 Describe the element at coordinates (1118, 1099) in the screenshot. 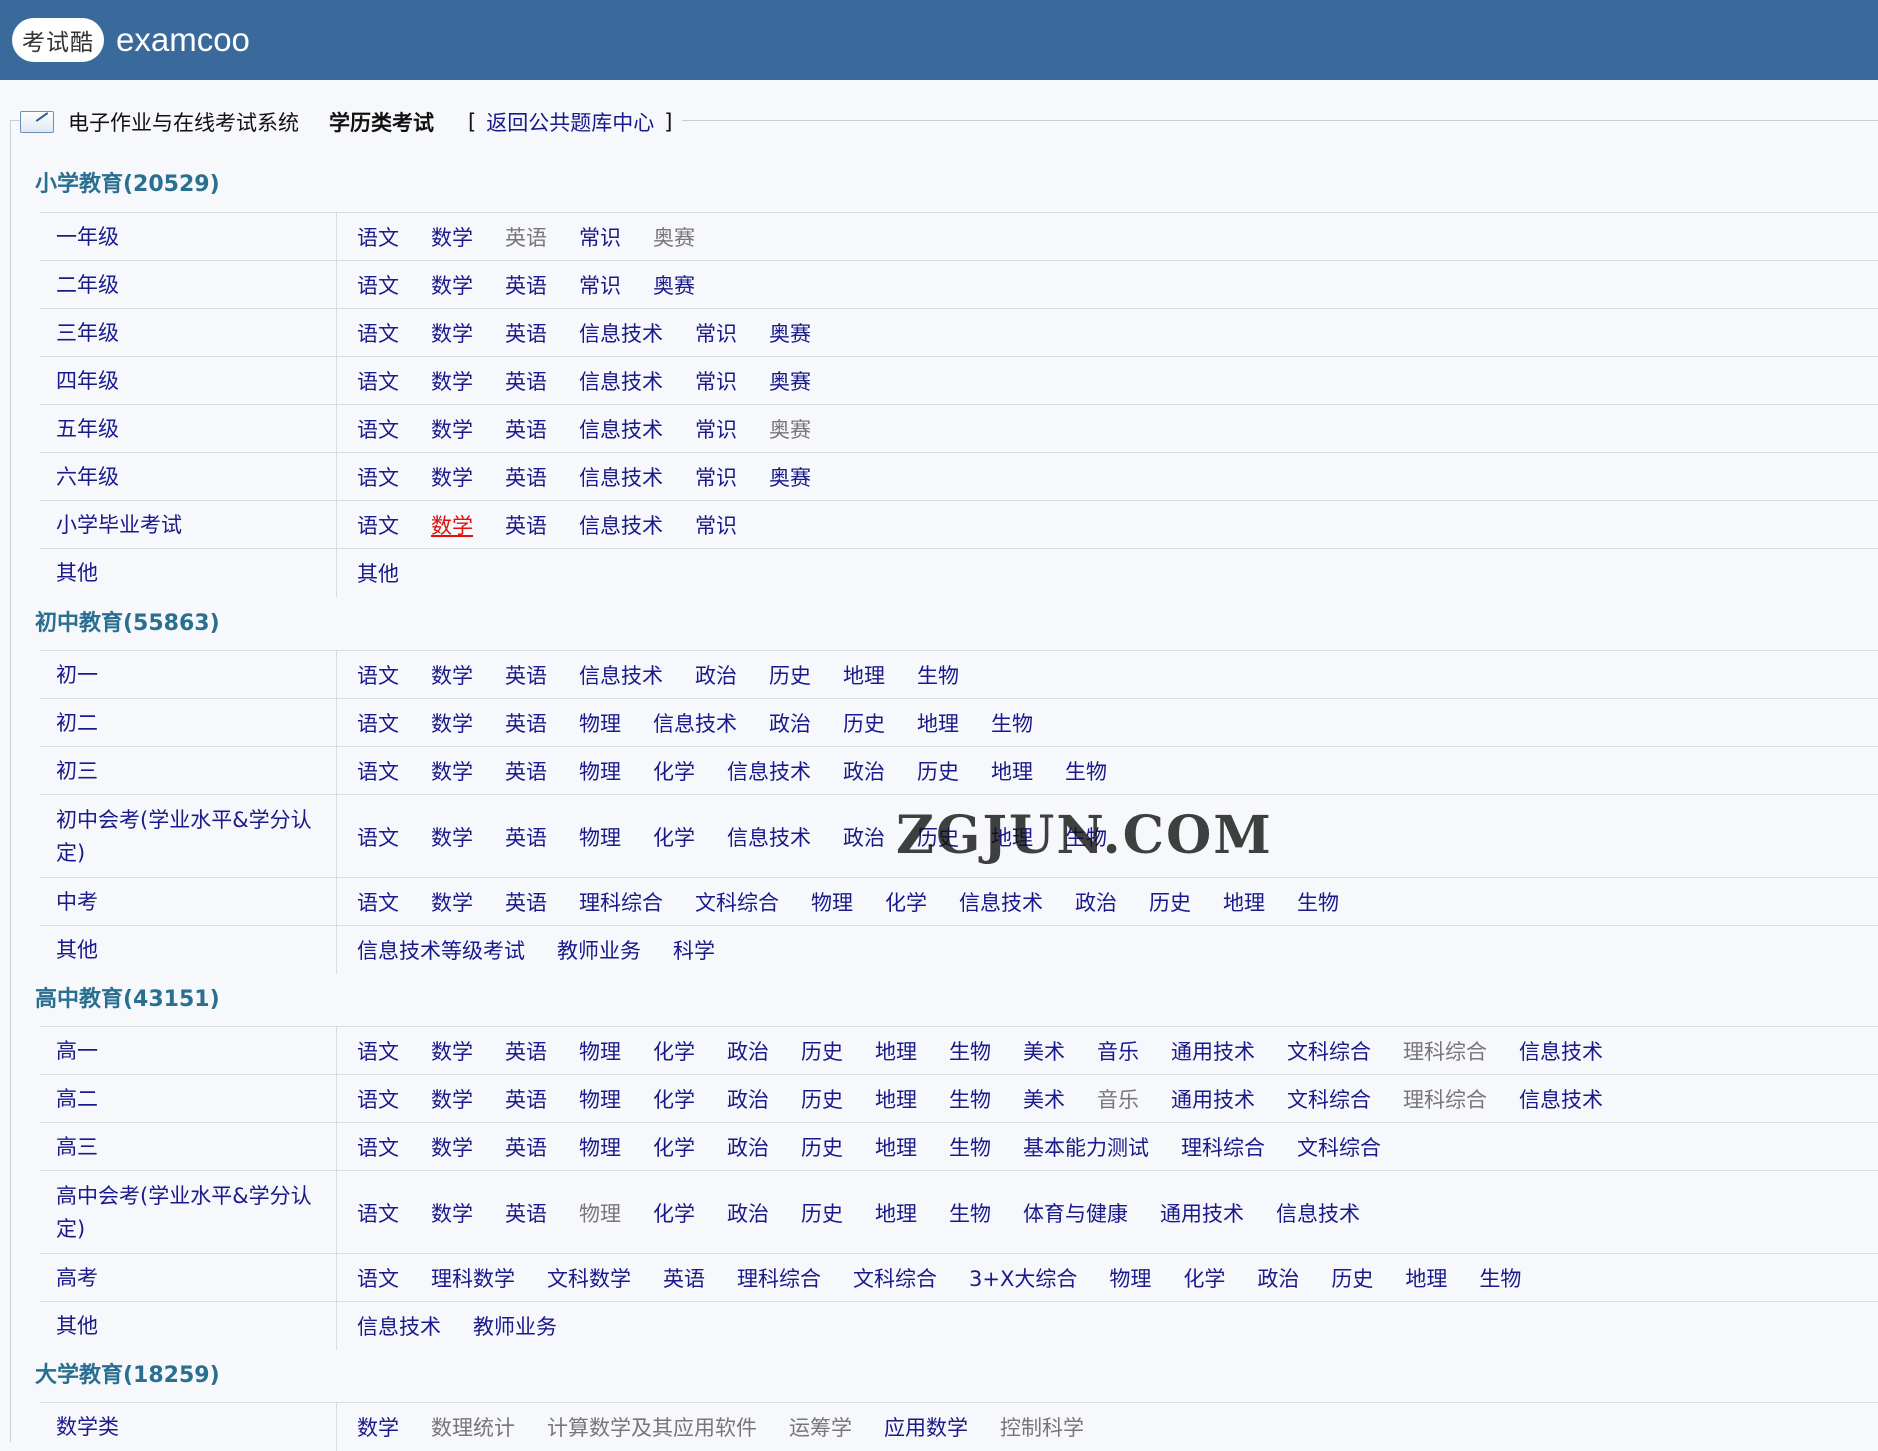

I see `subject-link: 音乐` at that location.